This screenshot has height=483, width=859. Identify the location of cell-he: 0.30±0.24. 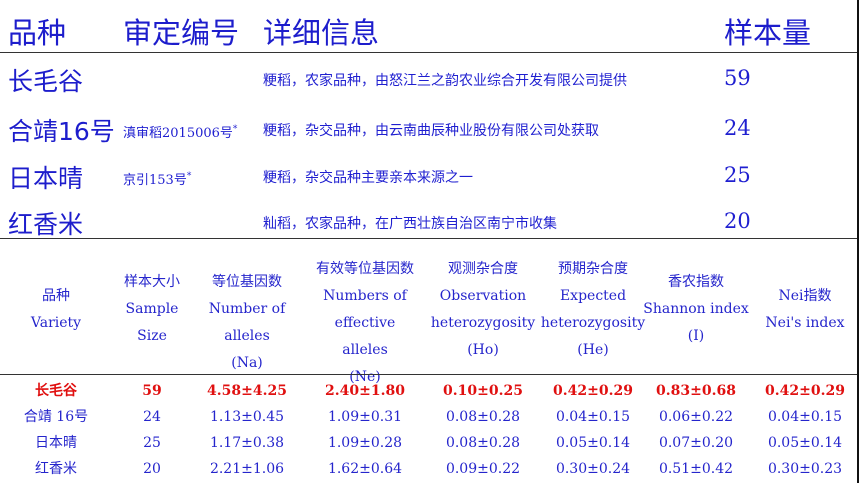
(593, 469).